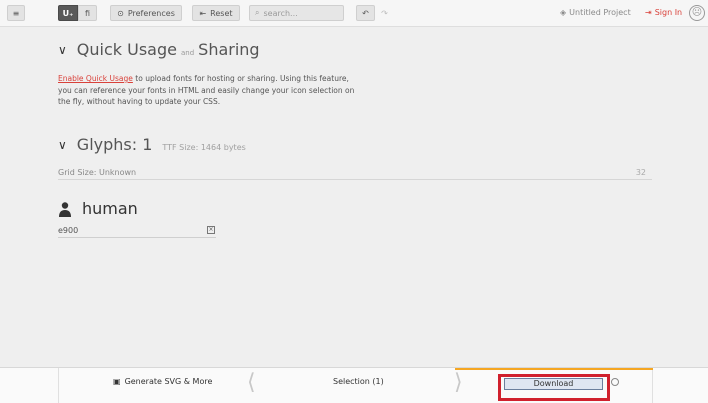 The height and width of the screenshot is (403, 708). Describe the element at coordinates (120, 13) in the screenshot. I see `preferences-icon: ⊙` at that location.